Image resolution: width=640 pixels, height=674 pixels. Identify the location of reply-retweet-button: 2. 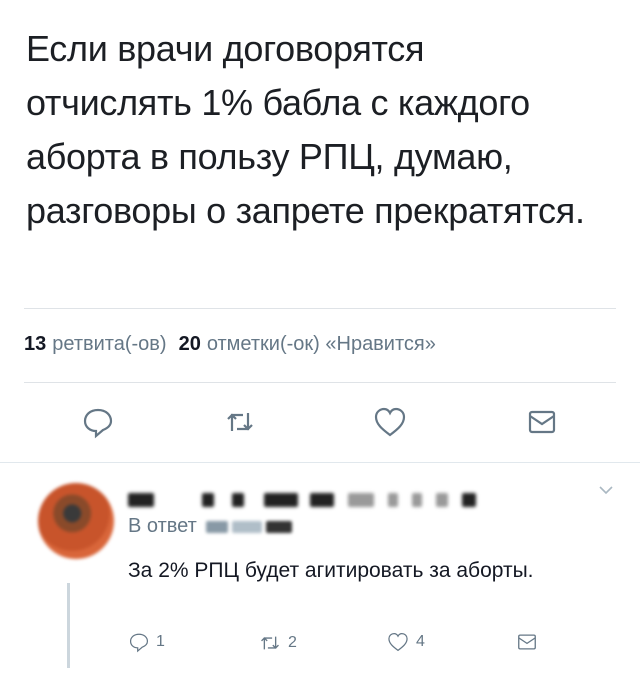
(277, 643).